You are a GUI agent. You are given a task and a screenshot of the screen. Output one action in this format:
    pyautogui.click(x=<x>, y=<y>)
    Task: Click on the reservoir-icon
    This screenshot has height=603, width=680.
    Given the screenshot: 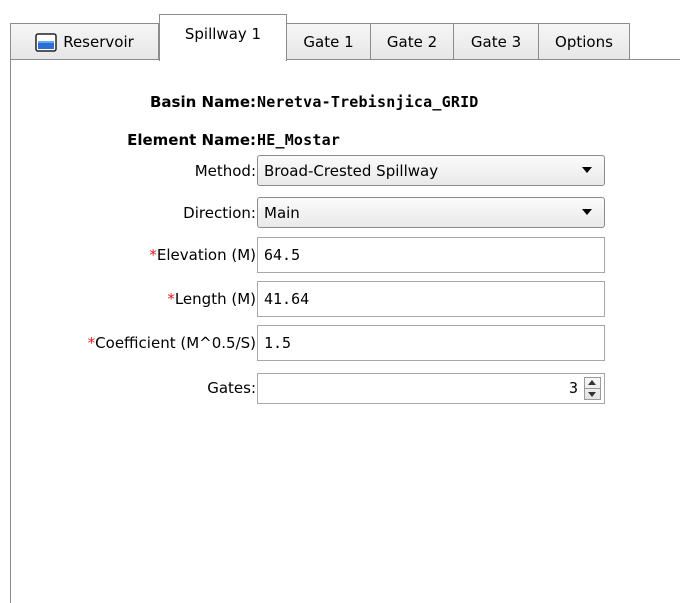 What is the action you would take?
    pyautogui.click(x=46, y=42)
    